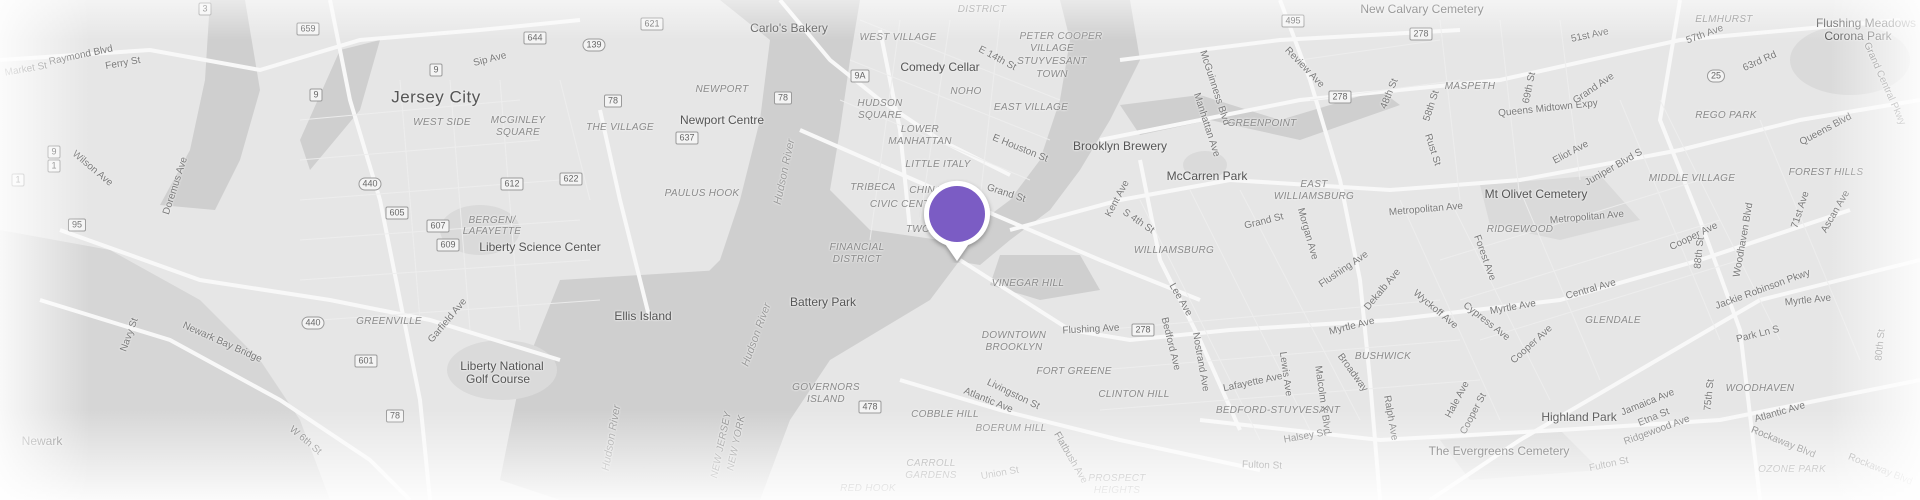 This screenshot has height=500, width=1920. What do you see at coordinates (1866, 23) in the screenshot?
I see `label-flushing-meadows: Flushing Meadows` at bounding box center [1866, 23].